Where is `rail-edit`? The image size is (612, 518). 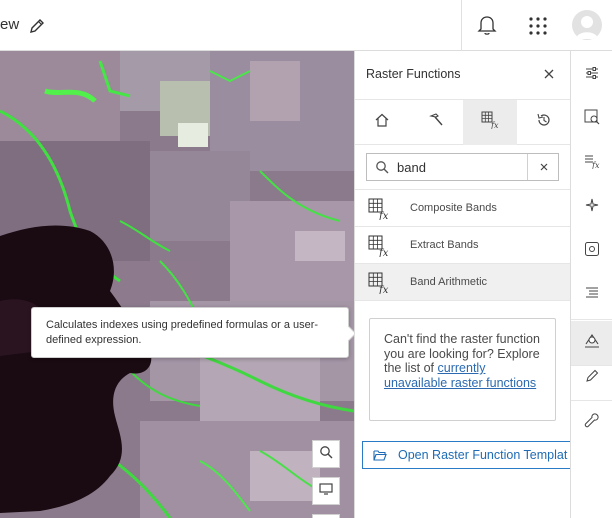
rail-edit is located at coordinates (591, 378).